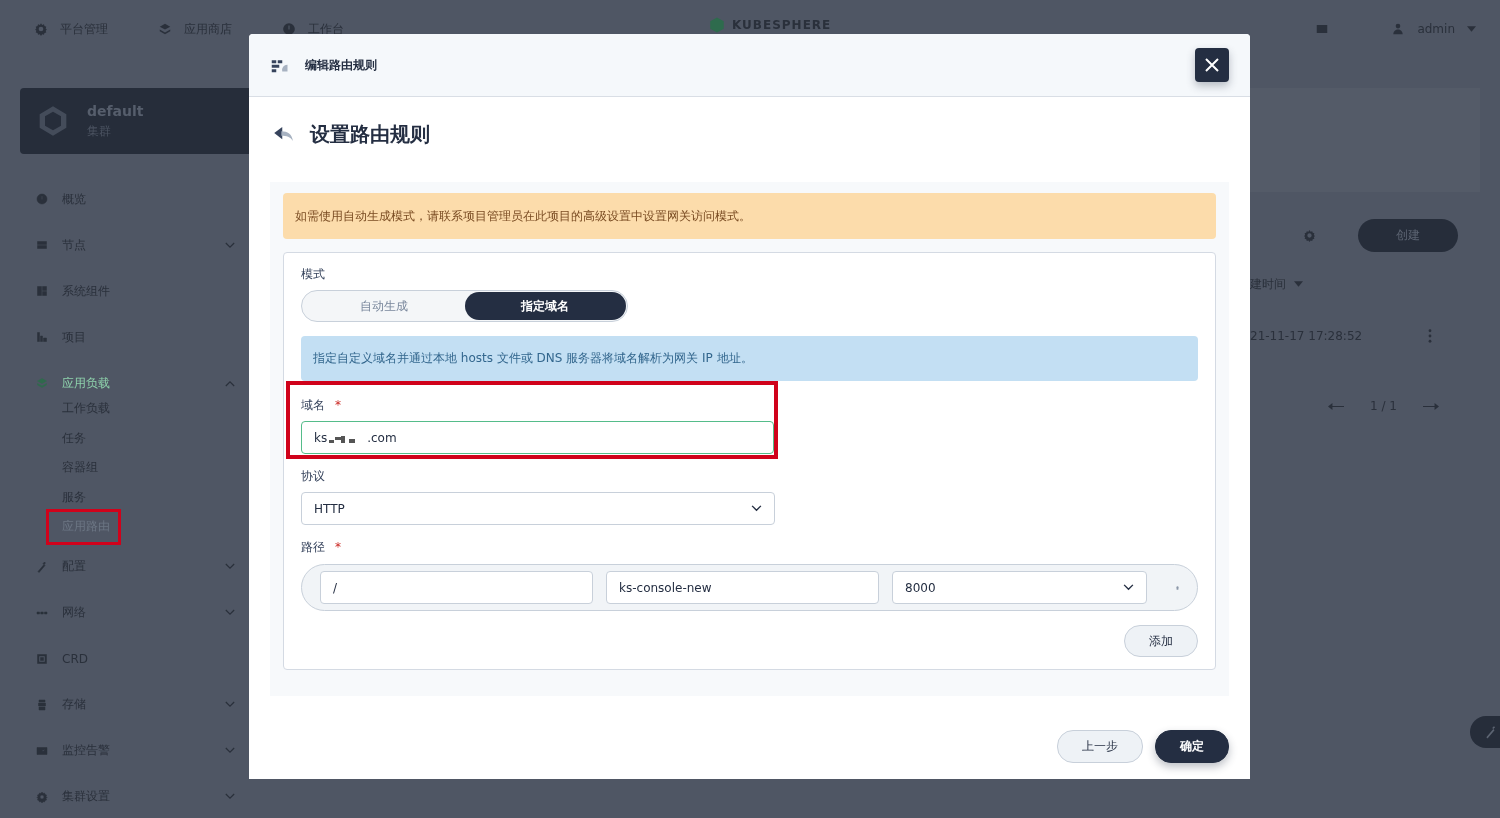 The image size is (1500, 818). Describe the element at coordinates (313, 547) in the screenshot. I see `field-label: 路径` at that location.